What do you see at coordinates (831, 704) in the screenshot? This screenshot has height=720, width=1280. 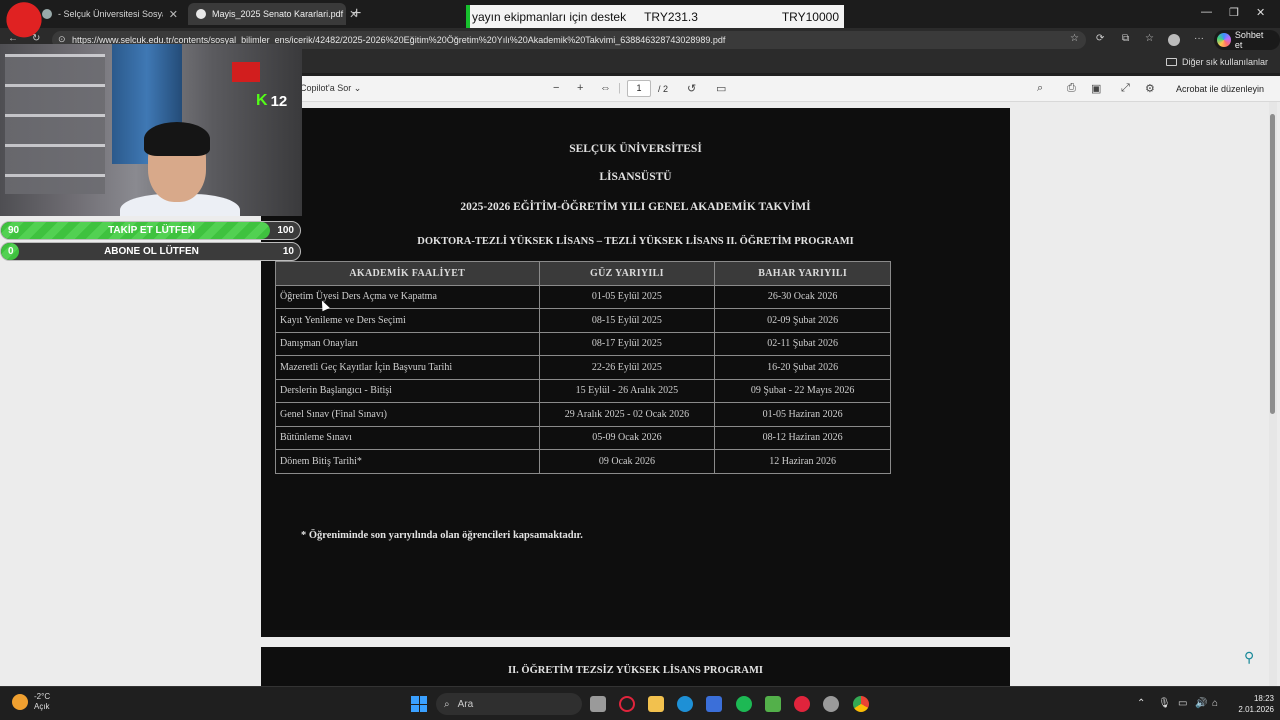 I see `steam-icon` at bounding box center [831, 704].